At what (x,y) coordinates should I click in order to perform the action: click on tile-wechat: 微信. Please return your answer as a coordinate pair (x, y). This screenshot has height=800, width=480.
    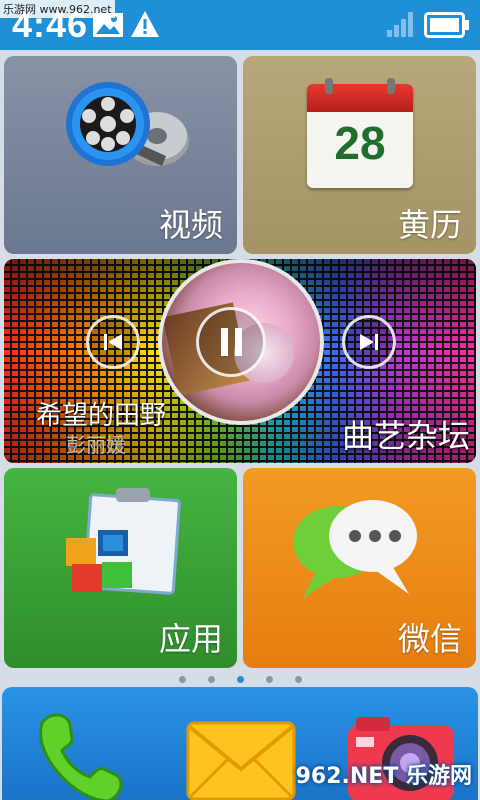
    Looking at the image, I should click on (359, 568).